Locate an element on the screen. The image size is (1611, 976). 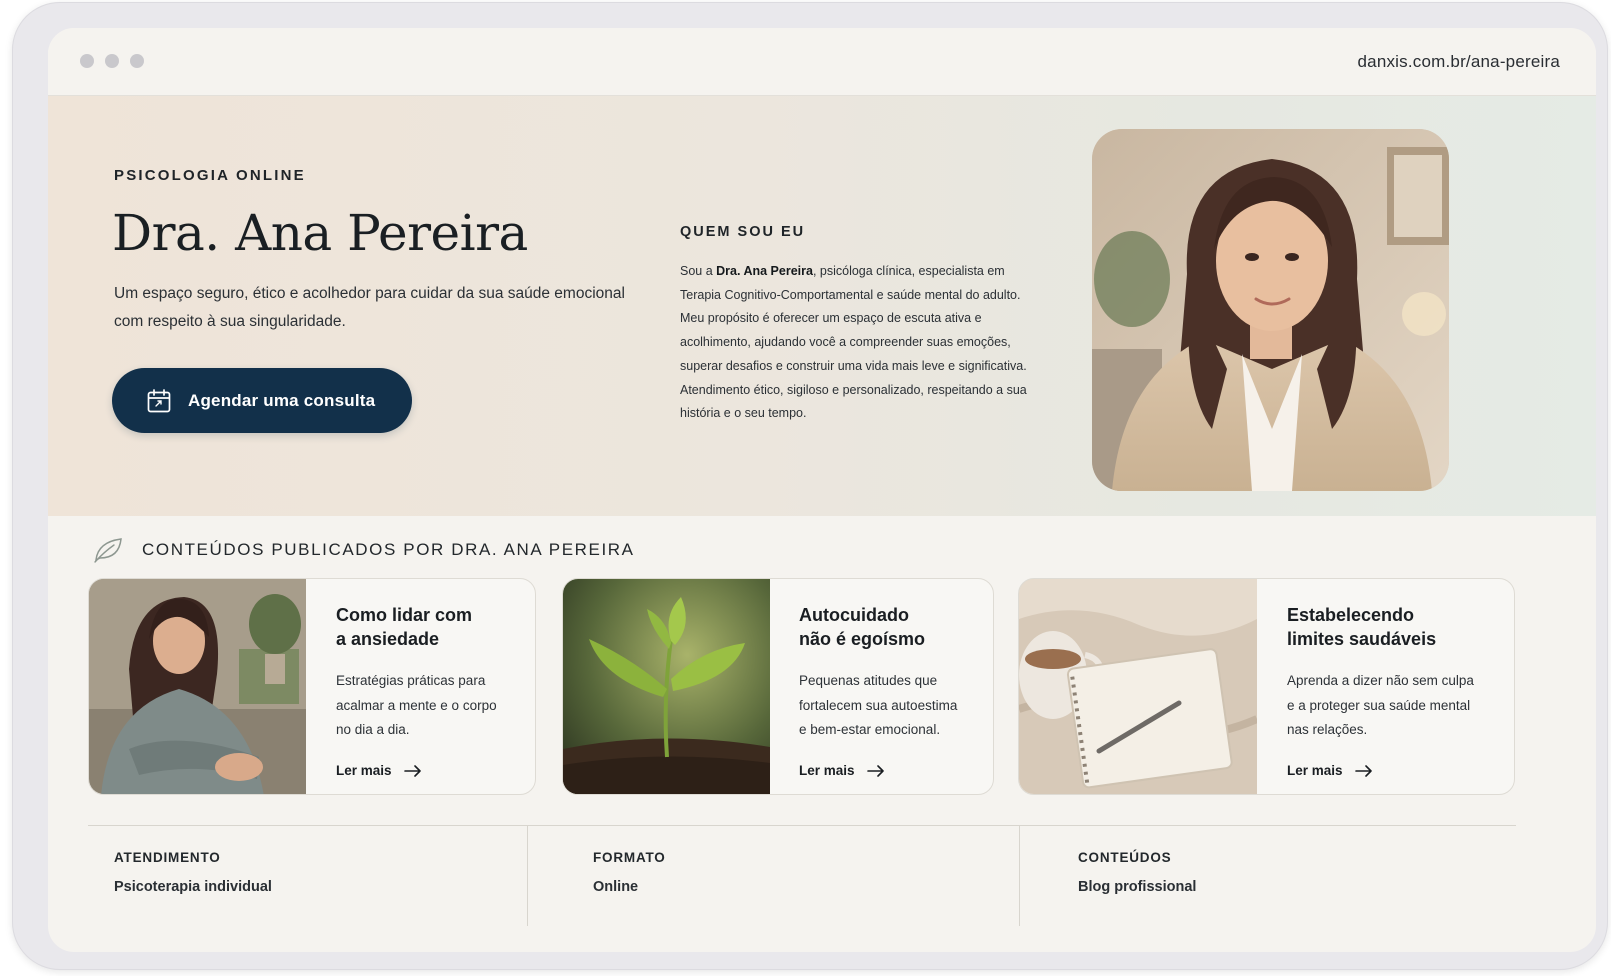
info-format: FORMATO Online is located at coordinates (773, 889).